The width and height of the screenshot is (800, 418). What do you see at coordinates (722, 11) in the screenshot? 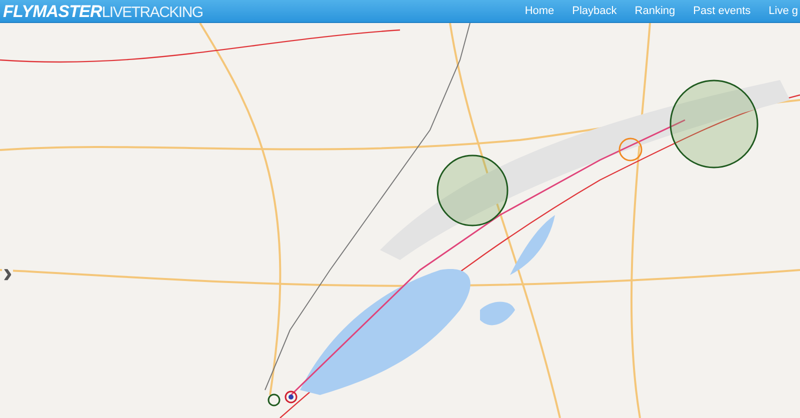
I see `nav-link: Past events` at bounding box center [722, 11].